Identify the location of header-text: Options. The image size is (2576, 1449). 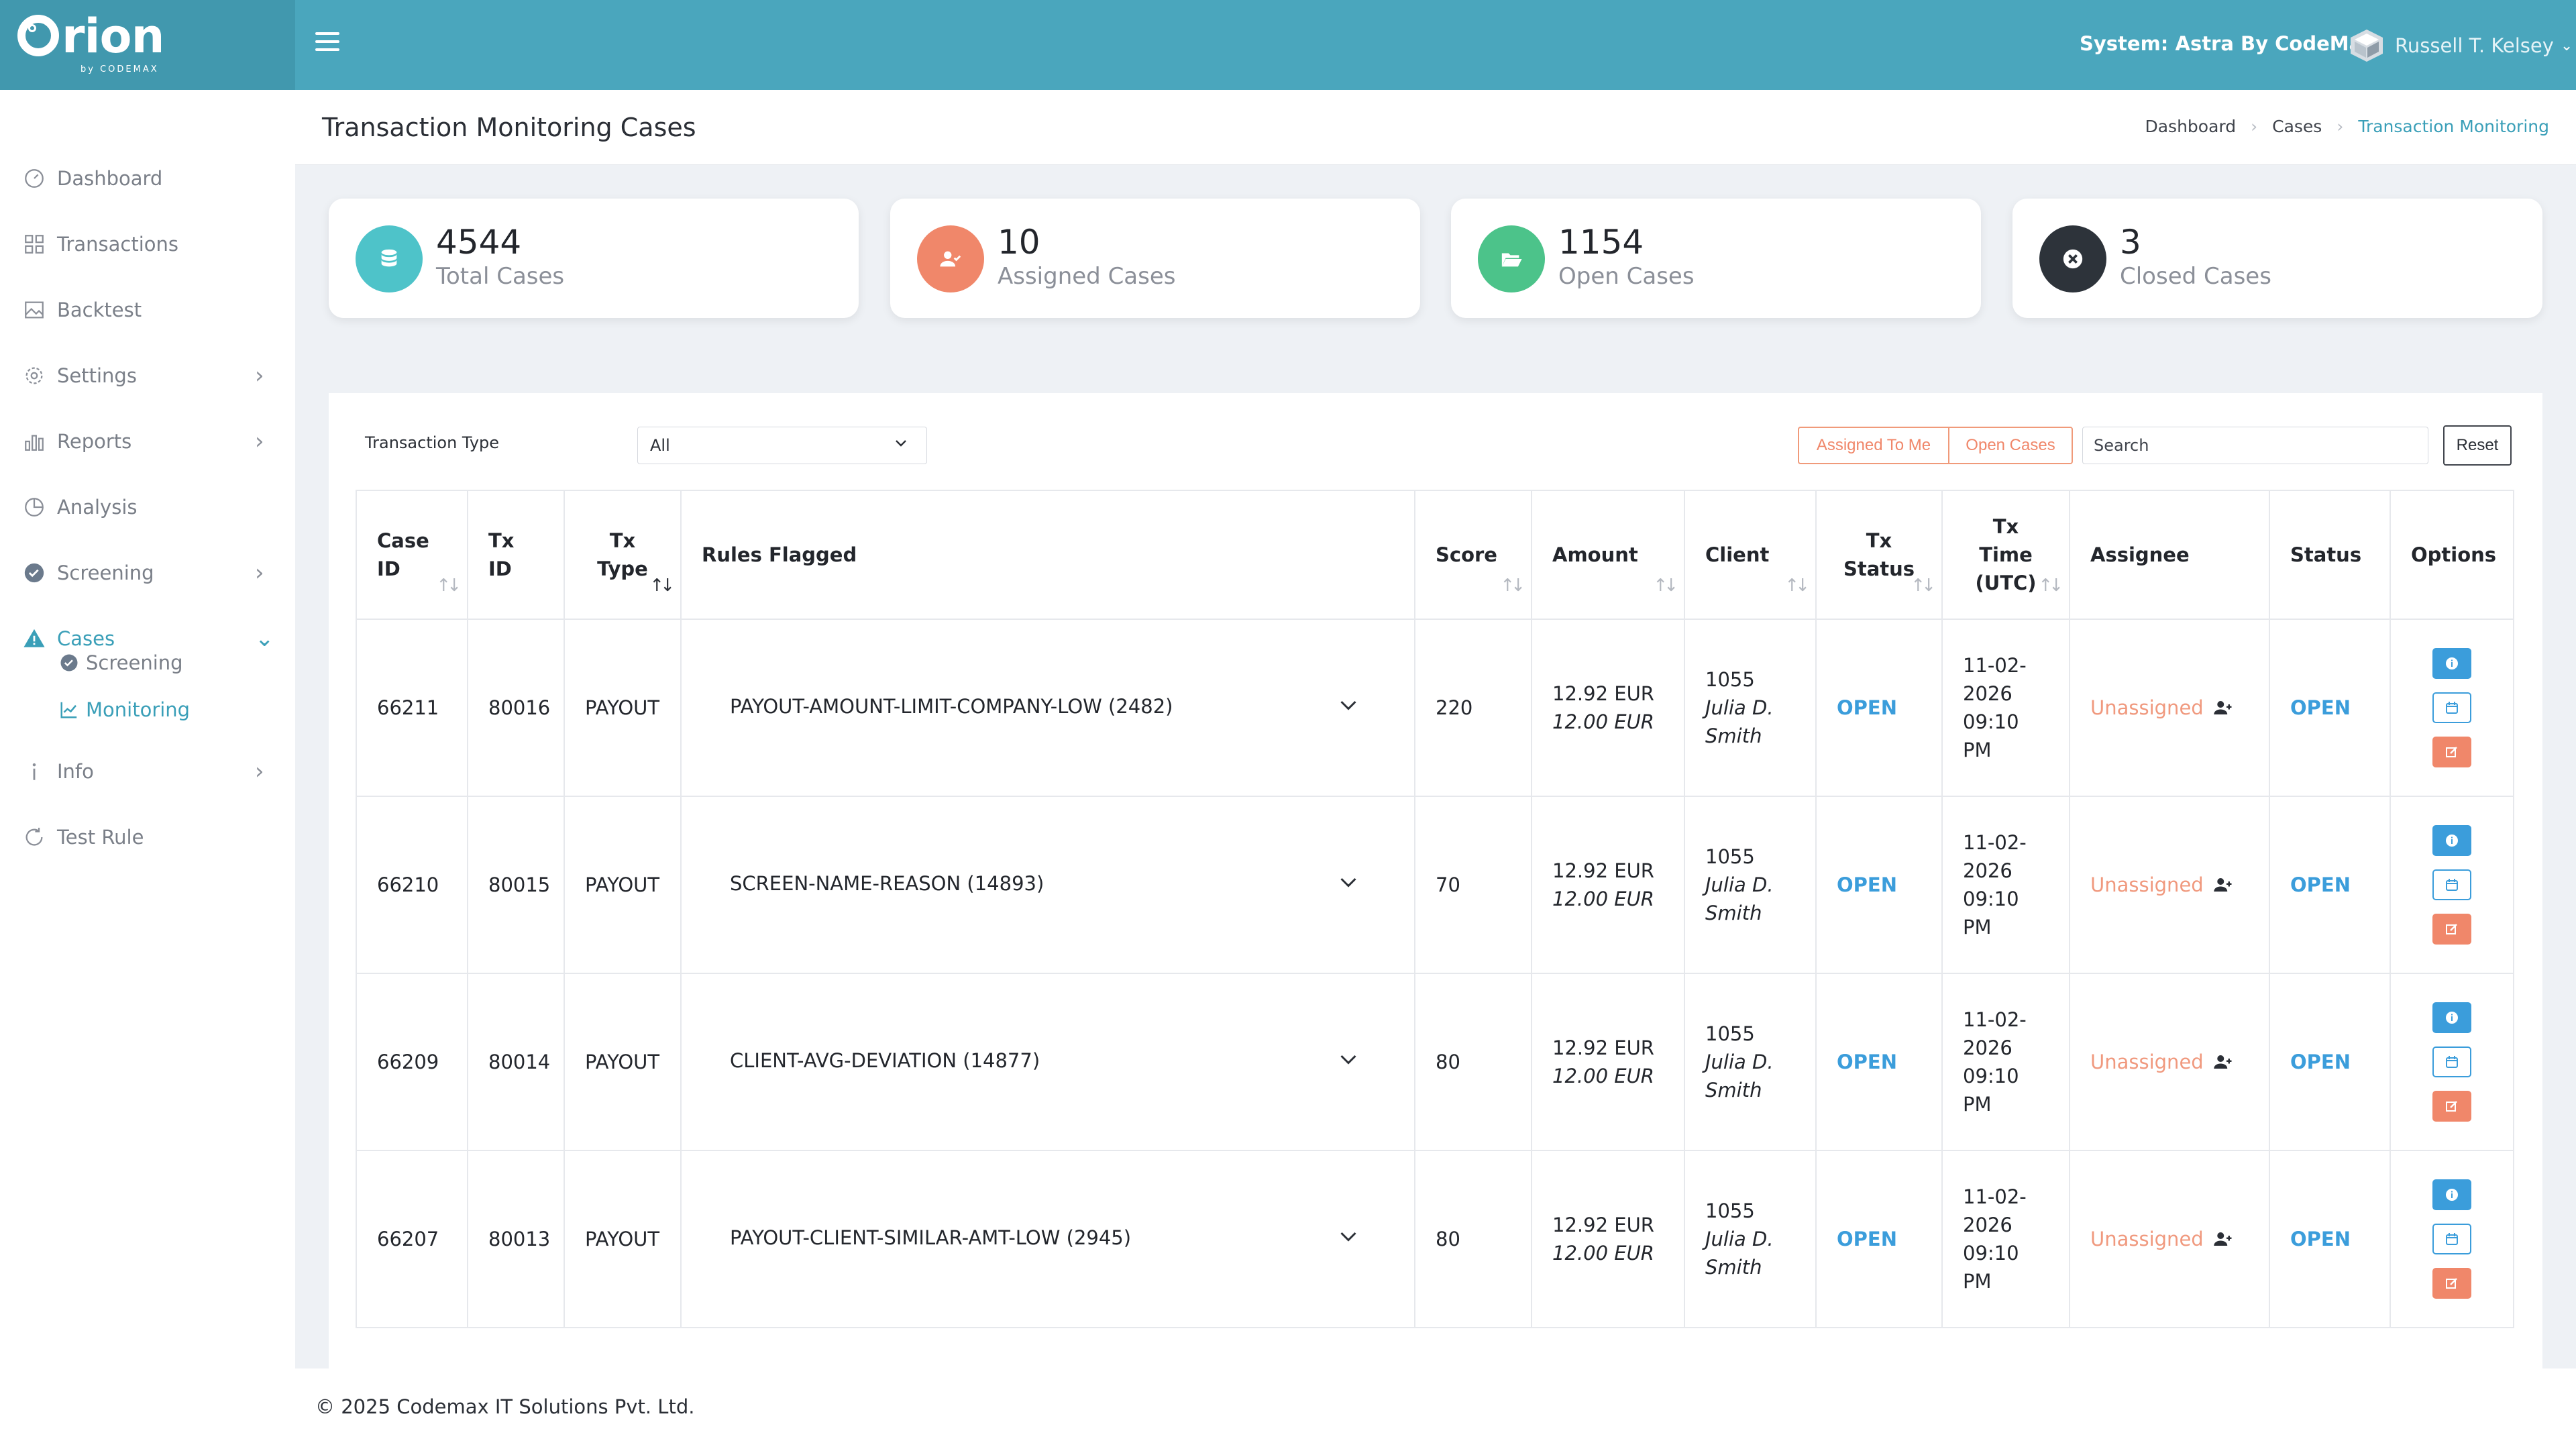
(2454, 554).